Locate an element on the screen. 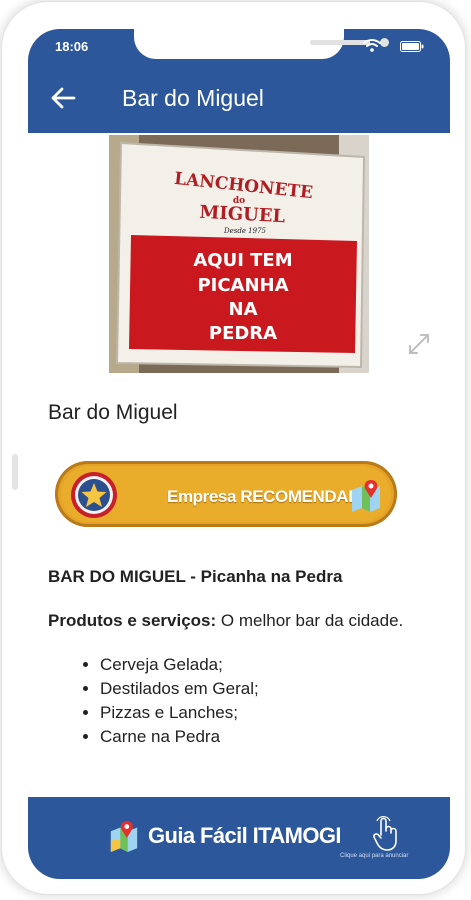  camera is located at coordinates (384, 42).